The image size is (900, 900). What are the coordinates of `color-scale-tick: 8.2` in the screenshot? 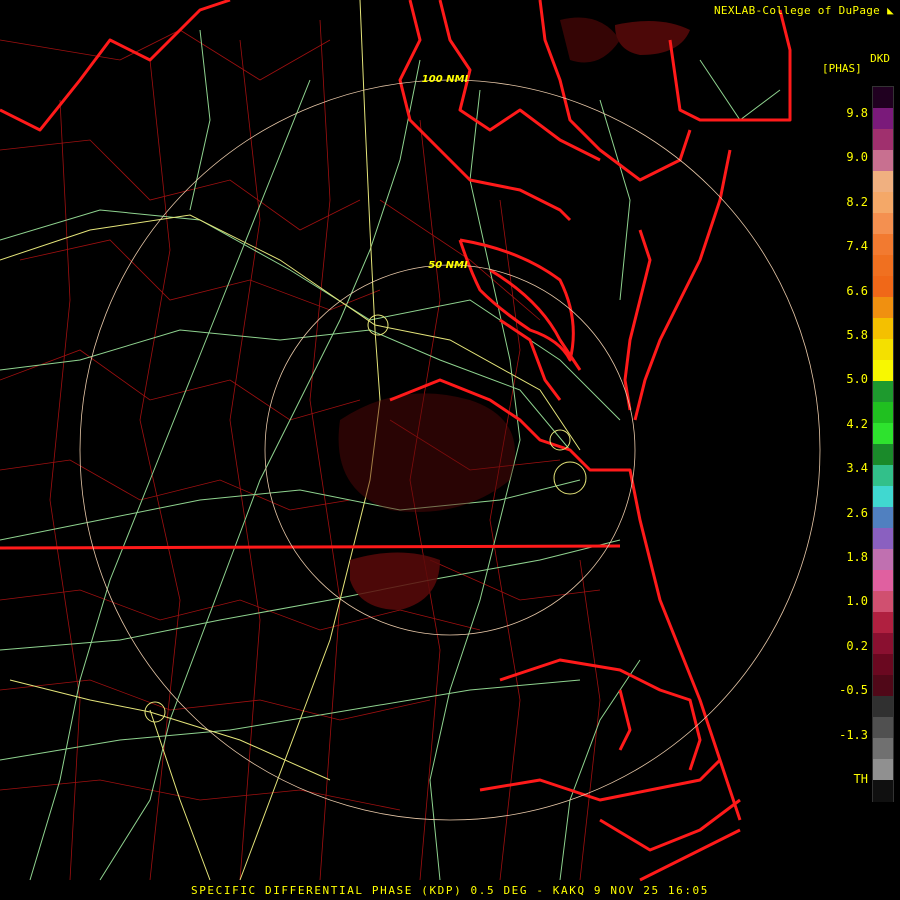 It's located at (857, 201).